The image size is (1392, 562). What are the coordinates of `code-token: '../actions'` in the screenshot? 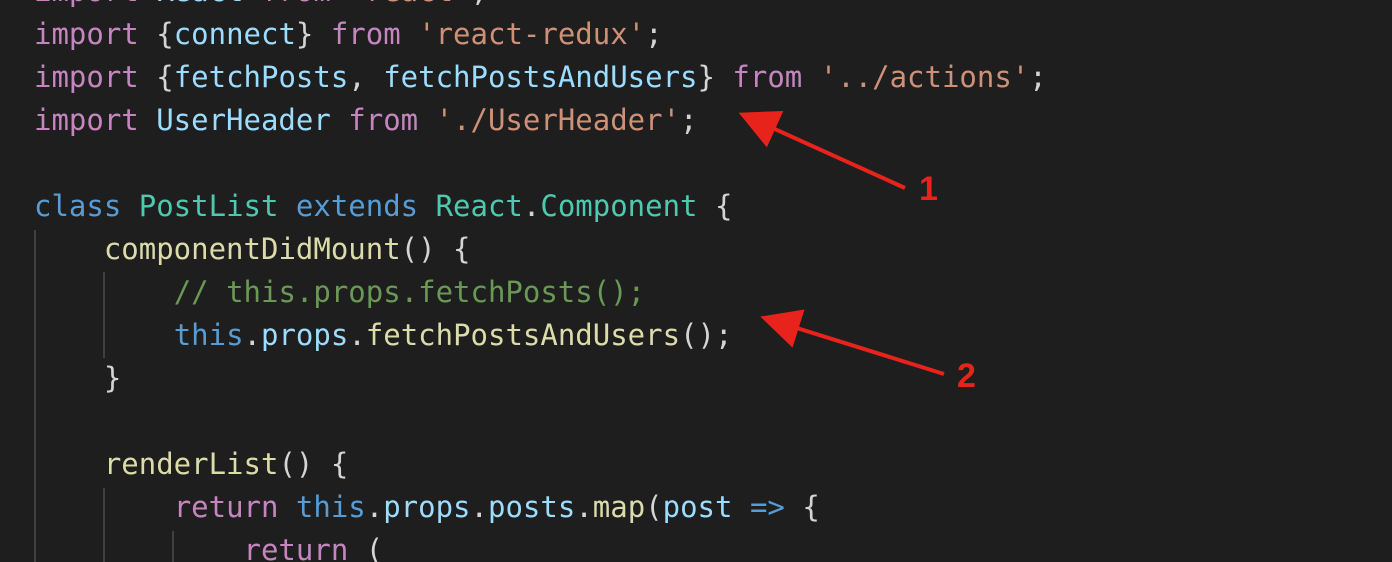 It's located at (924, 77).